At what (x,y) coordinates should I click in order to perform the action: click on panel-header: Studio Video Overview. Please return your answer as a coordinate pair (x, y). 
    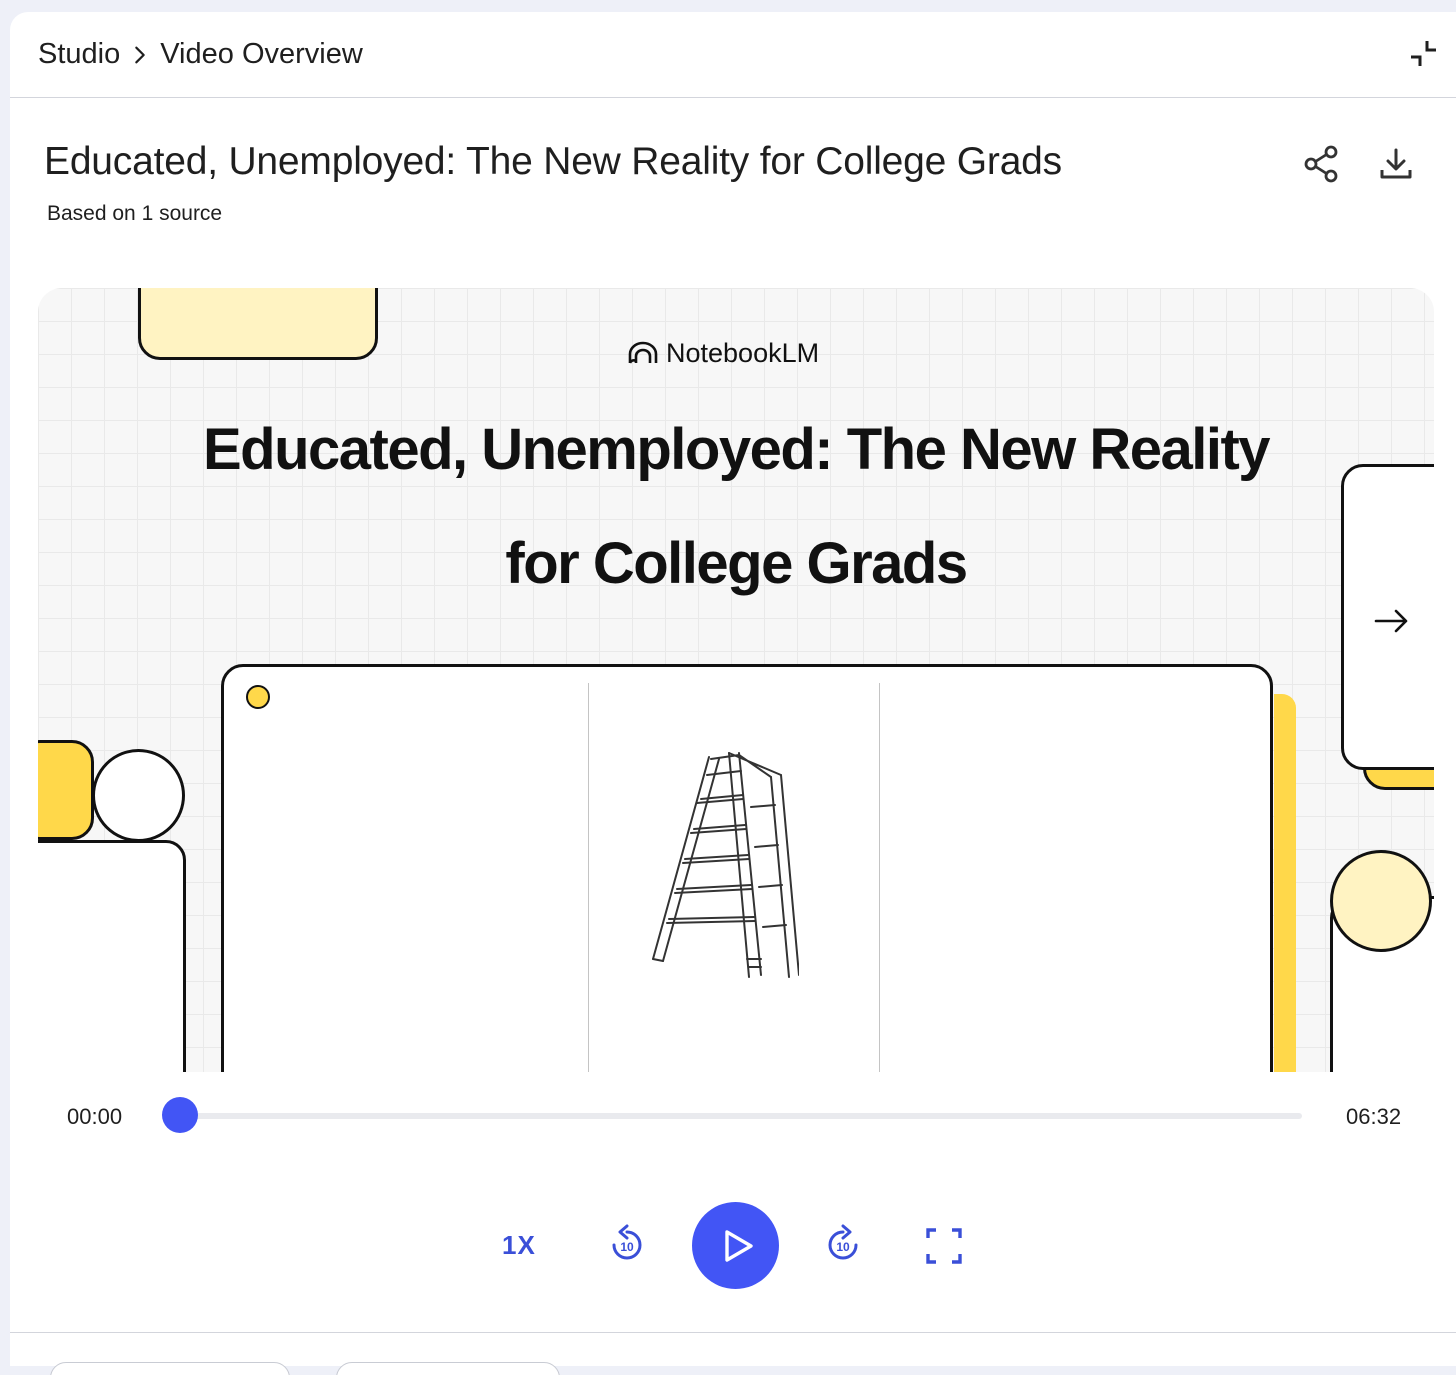
    Looking at the image, I should click on (733, 55).